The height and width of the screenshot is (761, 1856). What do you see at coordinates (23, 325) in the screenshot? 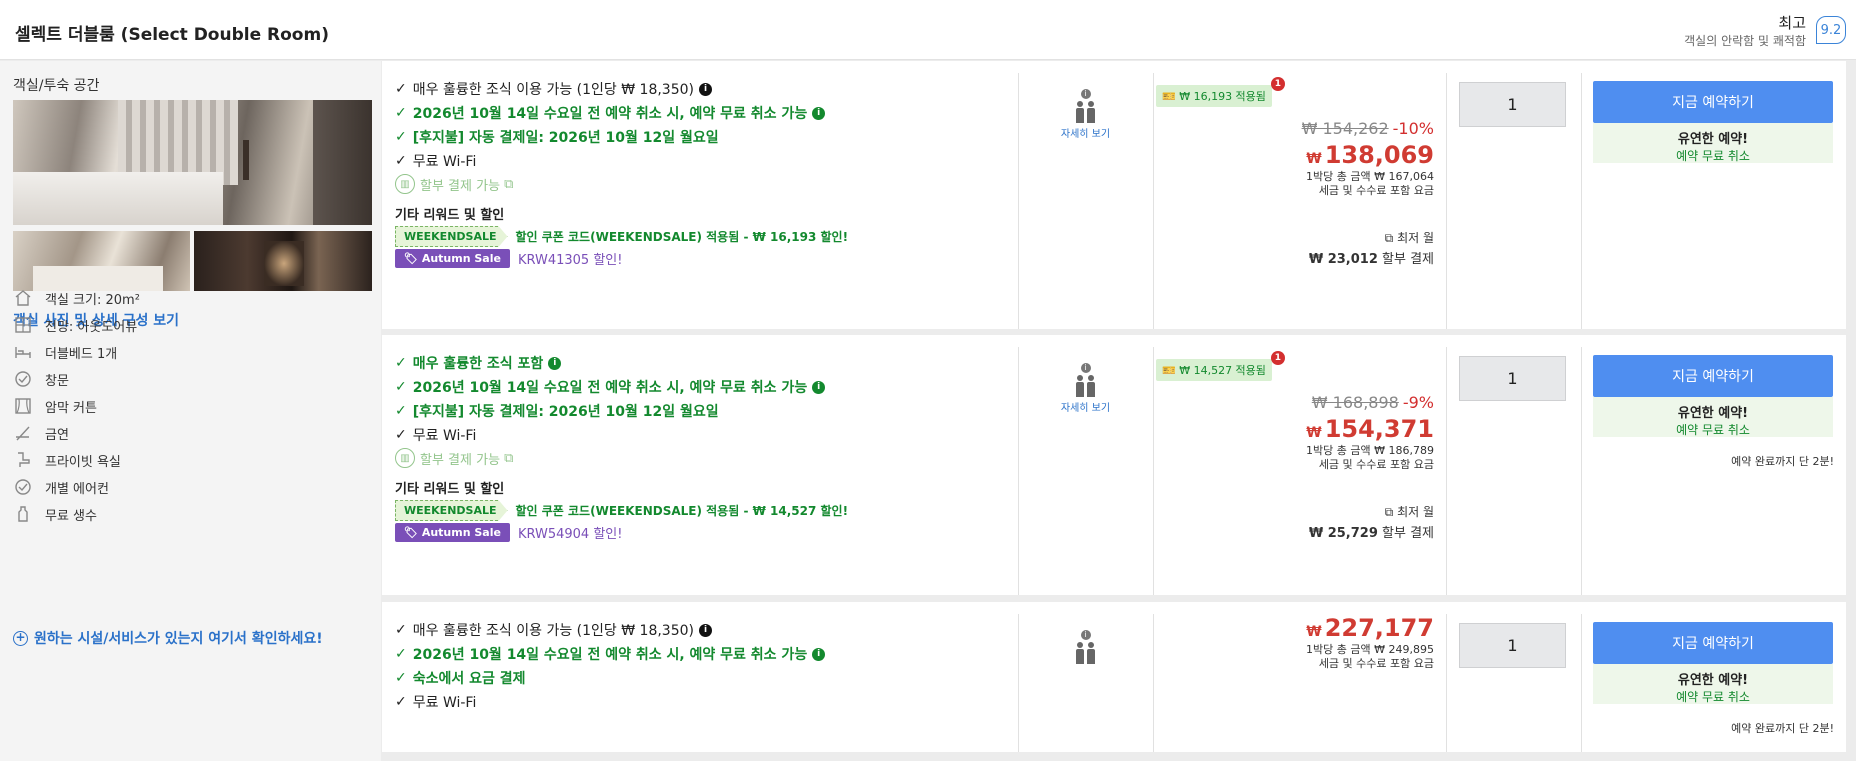
I see `view-icon` at bounding box center [23, 325].